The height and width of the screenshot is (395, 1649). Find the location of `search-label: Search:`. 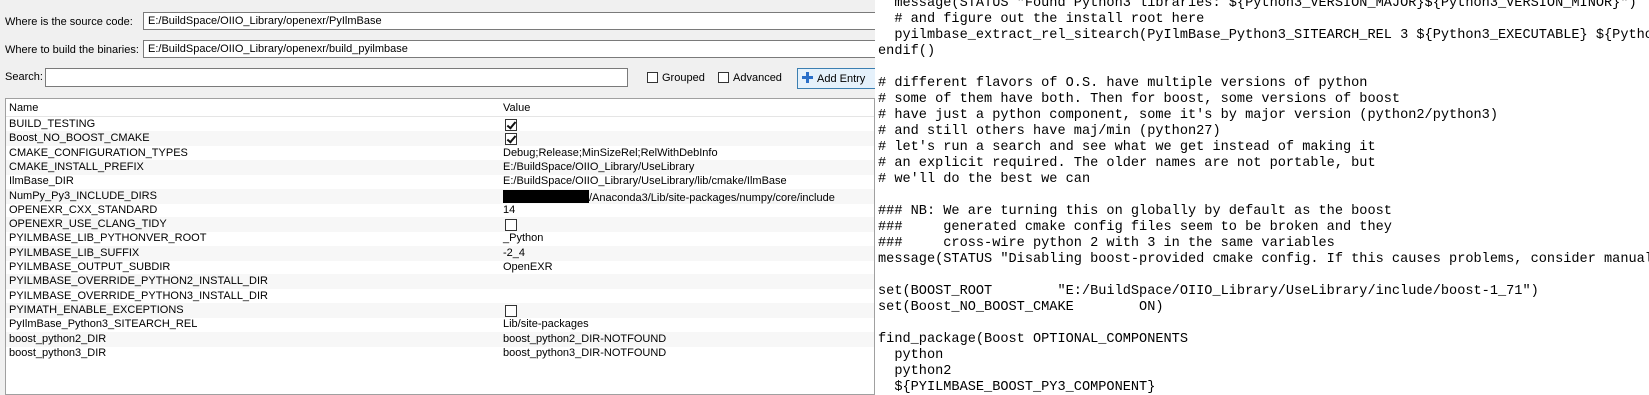

search-label: Search: is located at coordinates (24, 77).